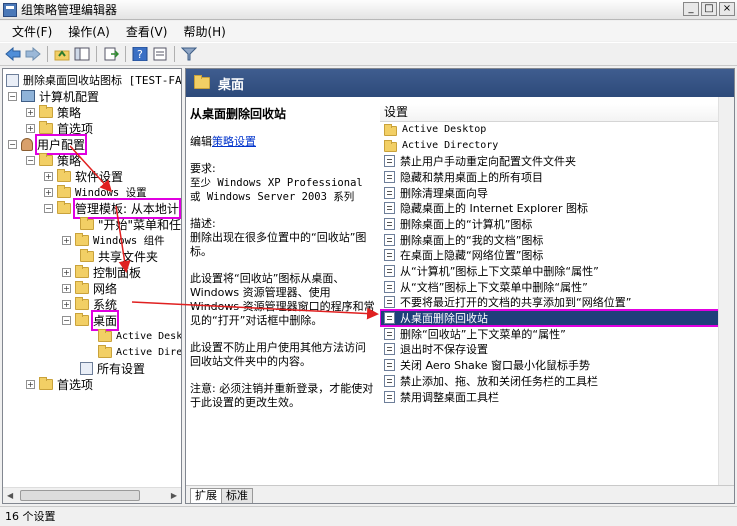 Image resolution: width=737 pixels, height=526 pixels. I want to click on menu-file: 文件(F), so click(32, 31).